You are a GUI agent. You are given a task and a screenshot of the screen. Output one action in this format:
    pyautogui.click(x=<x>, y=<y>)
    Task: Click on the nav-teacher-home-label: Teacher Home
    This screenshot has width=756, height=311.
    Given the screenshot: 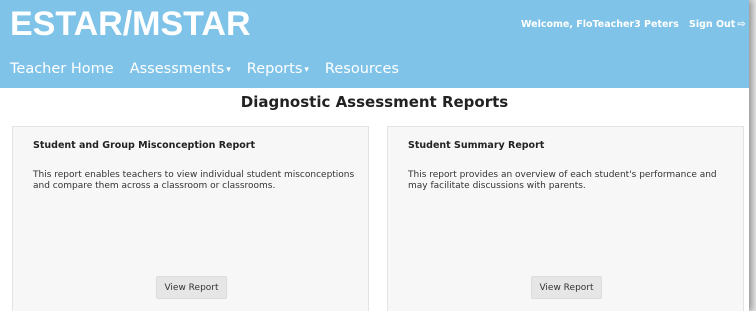 What is the action you would take?
    pyautogui.click(x=62, y=69)
    